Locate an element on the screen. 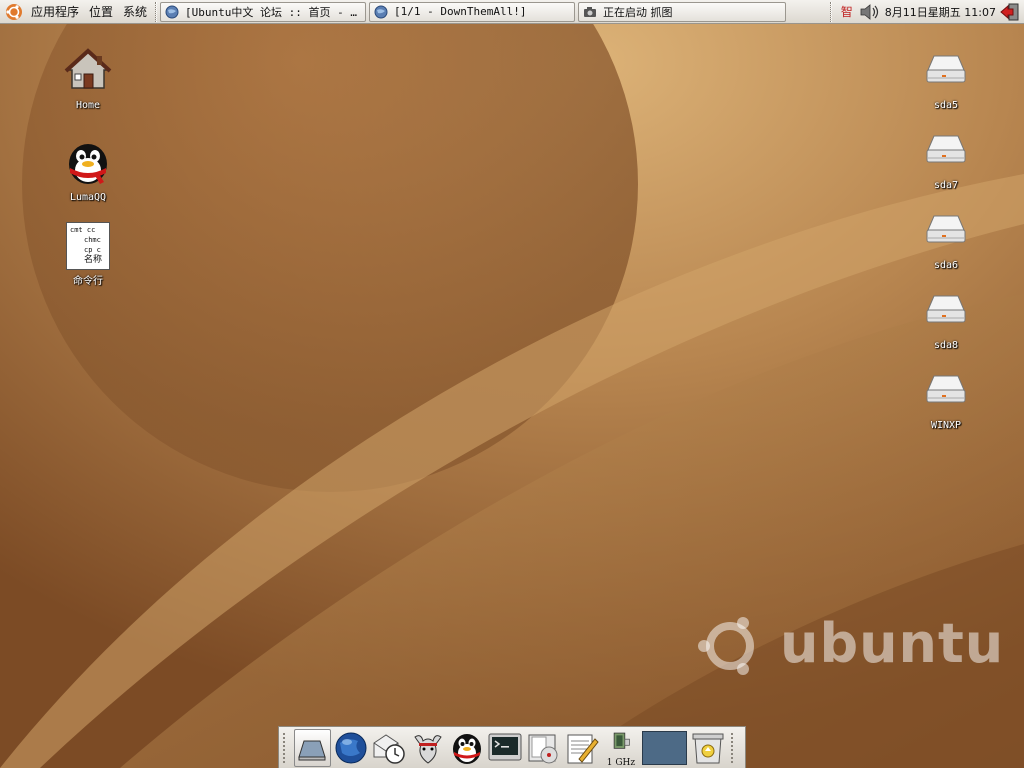 The image size is (1024, 768). dock-cpu-frequency: 1 GHz is located at coordinates (621, 748).